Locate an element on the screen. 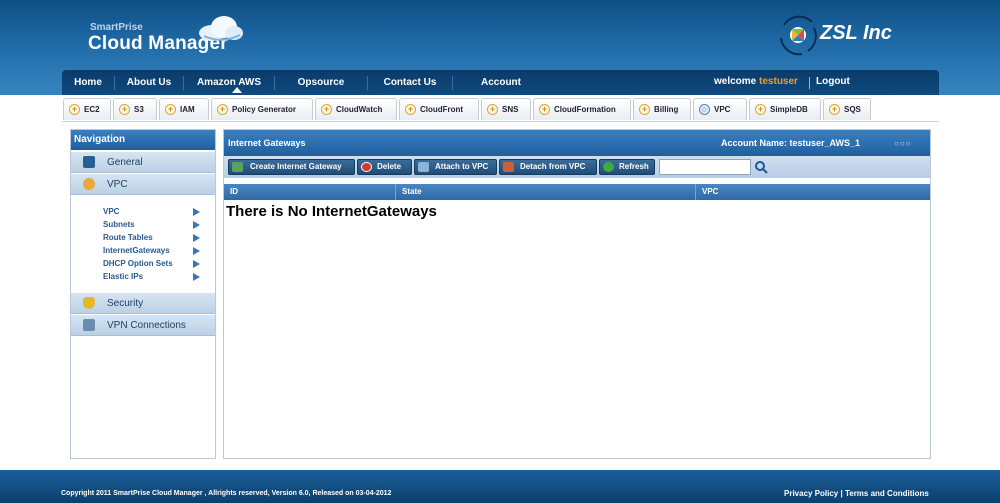 This screenshot has height=503, width=1000. button-label: Attach to VPC is located at coordinates (462, 166).